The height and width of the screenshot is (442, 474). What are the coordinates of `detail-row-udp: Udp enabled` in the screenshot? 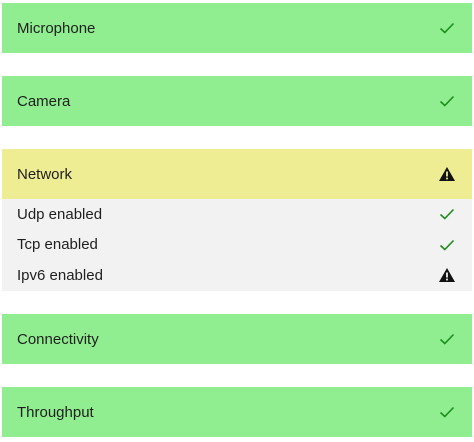 It's located at (237, 214).